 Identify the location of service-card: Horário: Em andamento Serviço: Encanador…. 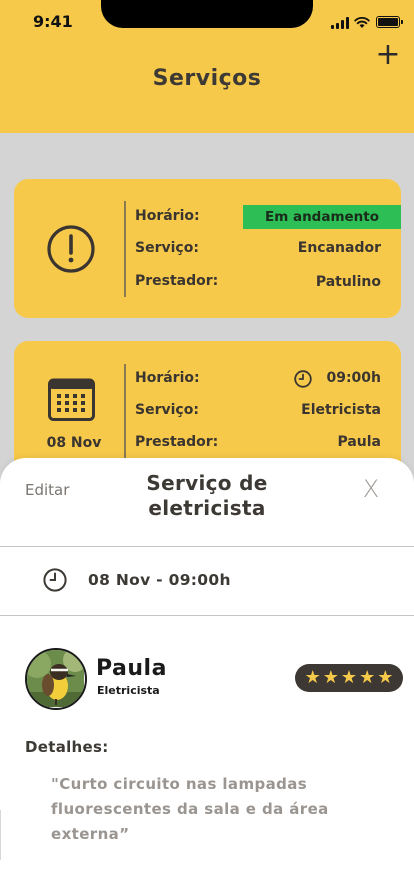
(207, 248).